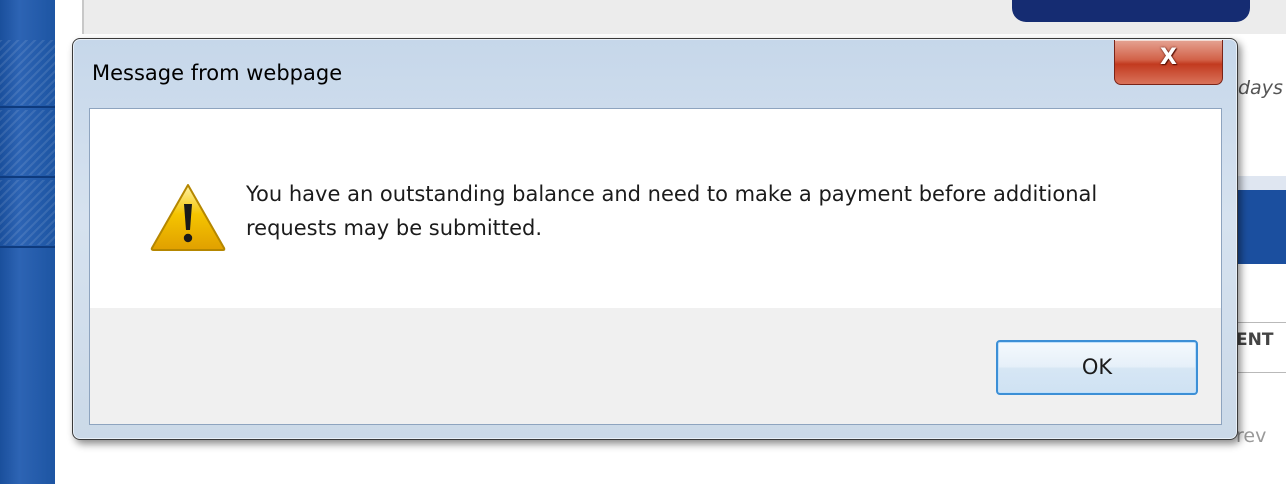  I want to click on warning-icon, so click(188, 217).